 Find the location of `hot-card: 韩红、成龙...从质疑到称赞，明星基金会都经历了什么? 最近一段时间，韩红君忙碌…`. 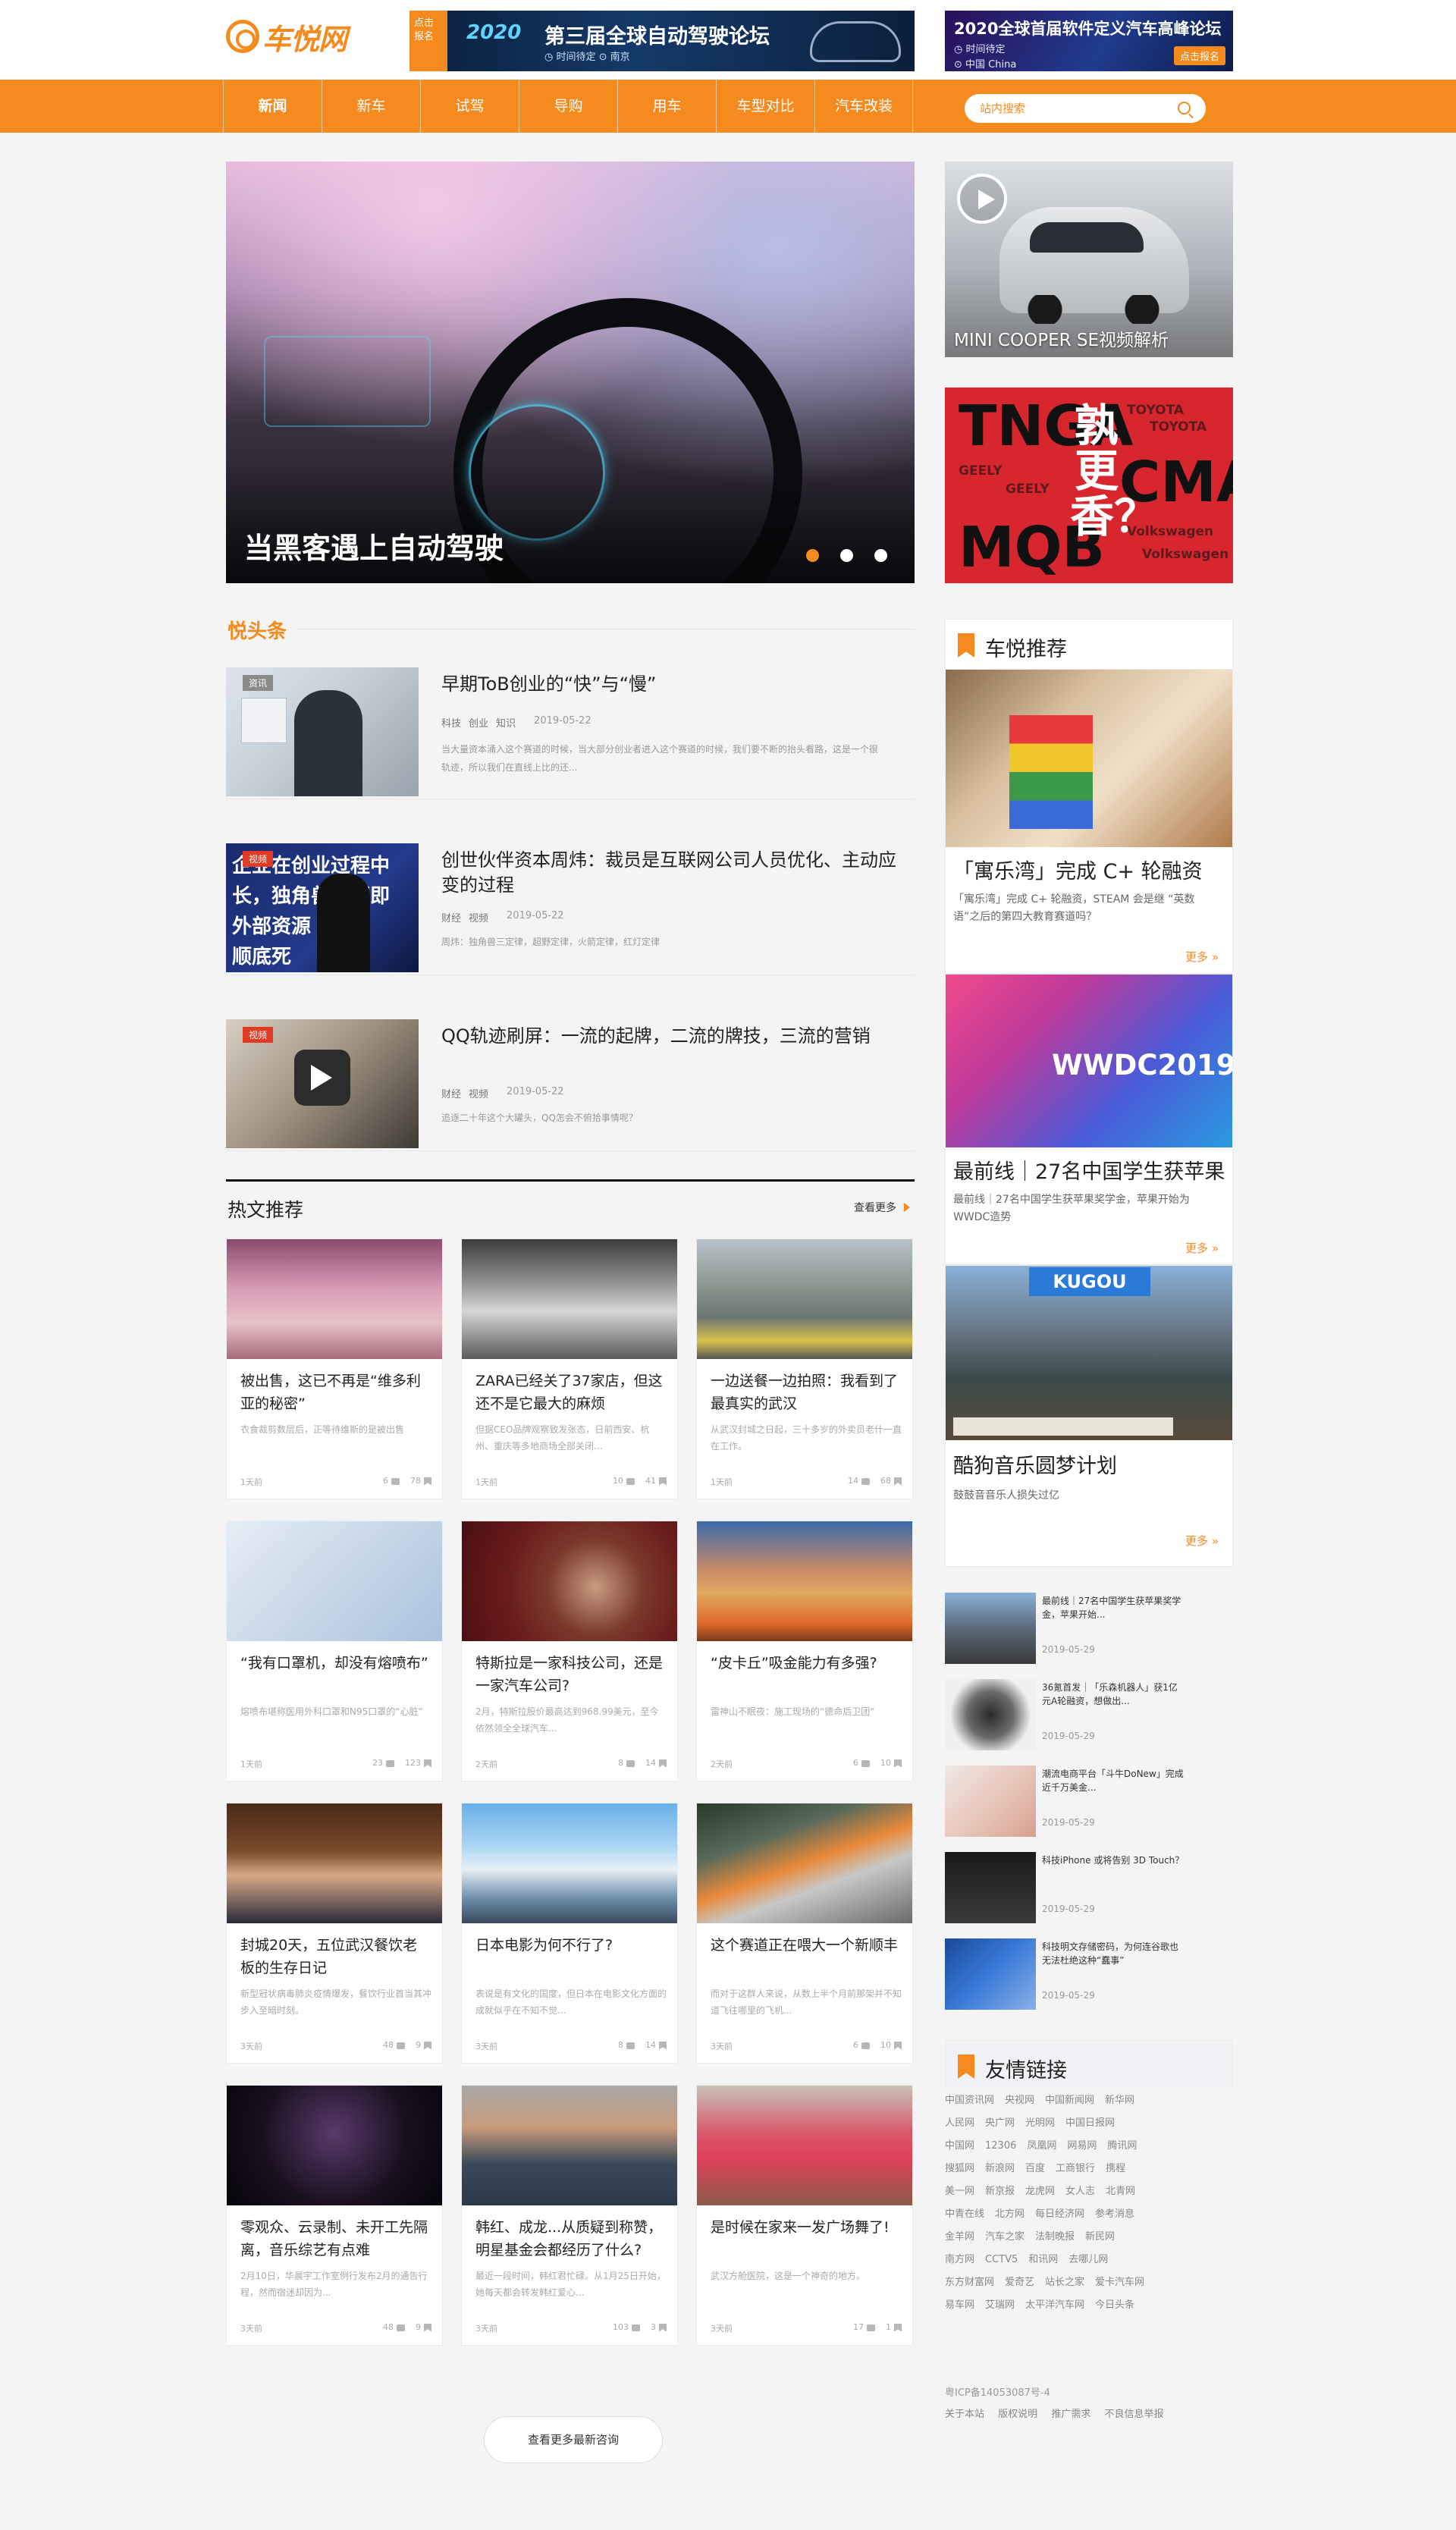

hot-card: 韩红、成龙...从质疑到称赞，明星基金会都经历了什么? 最近一段时间，韩红君忙碌… is located at coordinates (569, 2215).